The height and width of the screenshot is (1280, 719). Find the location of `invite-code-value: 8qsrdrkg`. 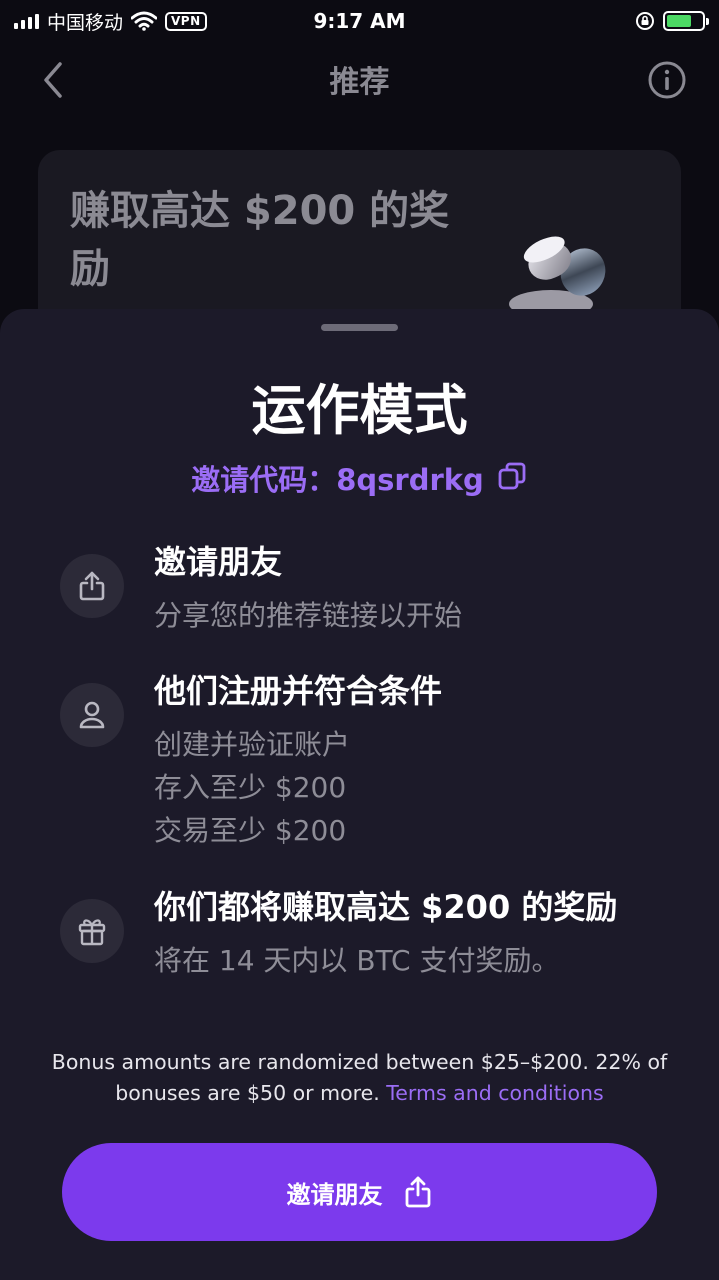

invite-code-value: 8qsrdrkg is located at coordinates (410, 480).